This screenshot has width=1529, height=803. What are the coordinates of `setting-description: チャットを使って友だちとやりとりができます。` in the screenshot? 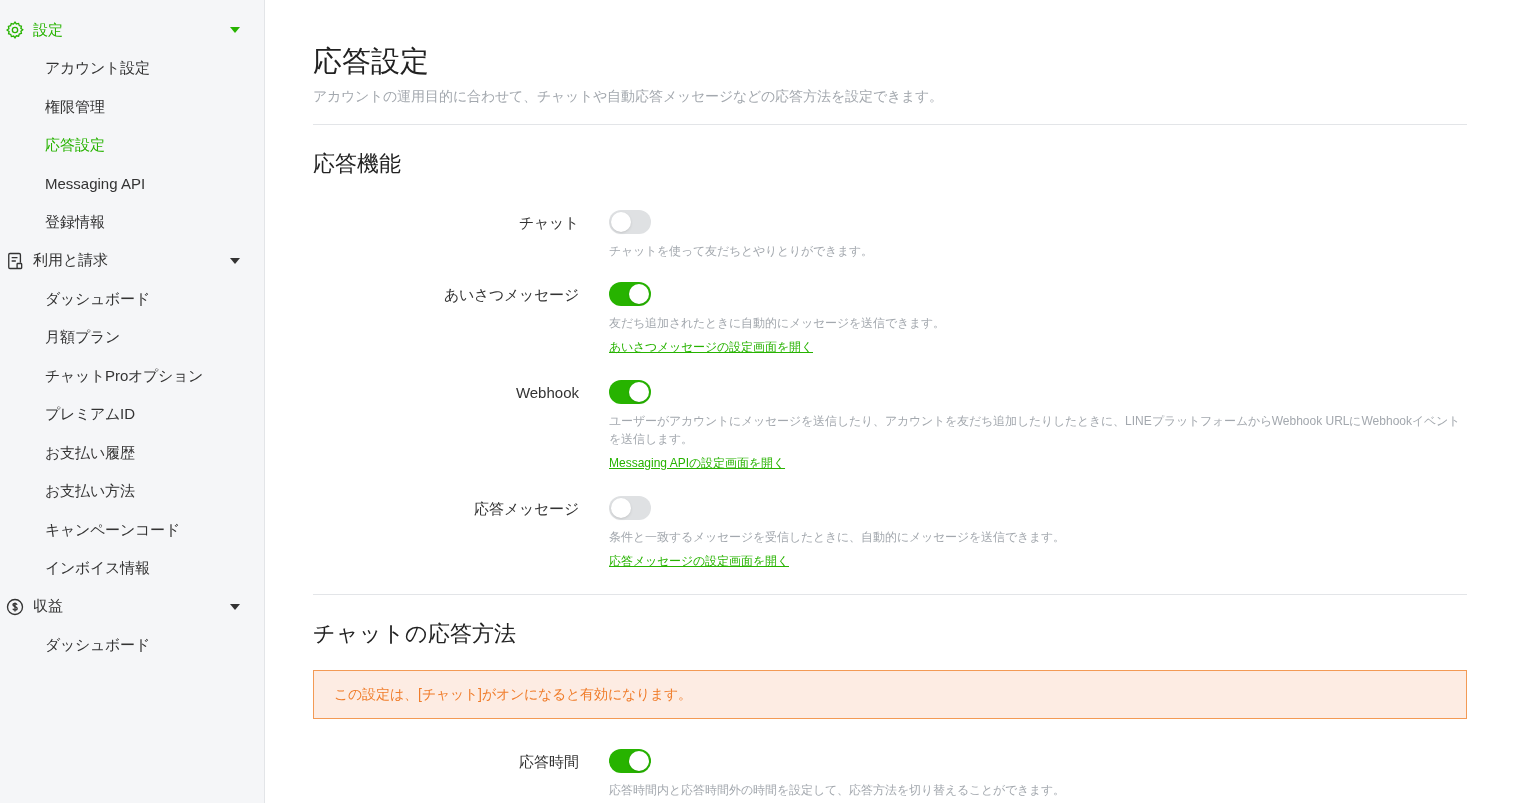 It's located at (741, 251).